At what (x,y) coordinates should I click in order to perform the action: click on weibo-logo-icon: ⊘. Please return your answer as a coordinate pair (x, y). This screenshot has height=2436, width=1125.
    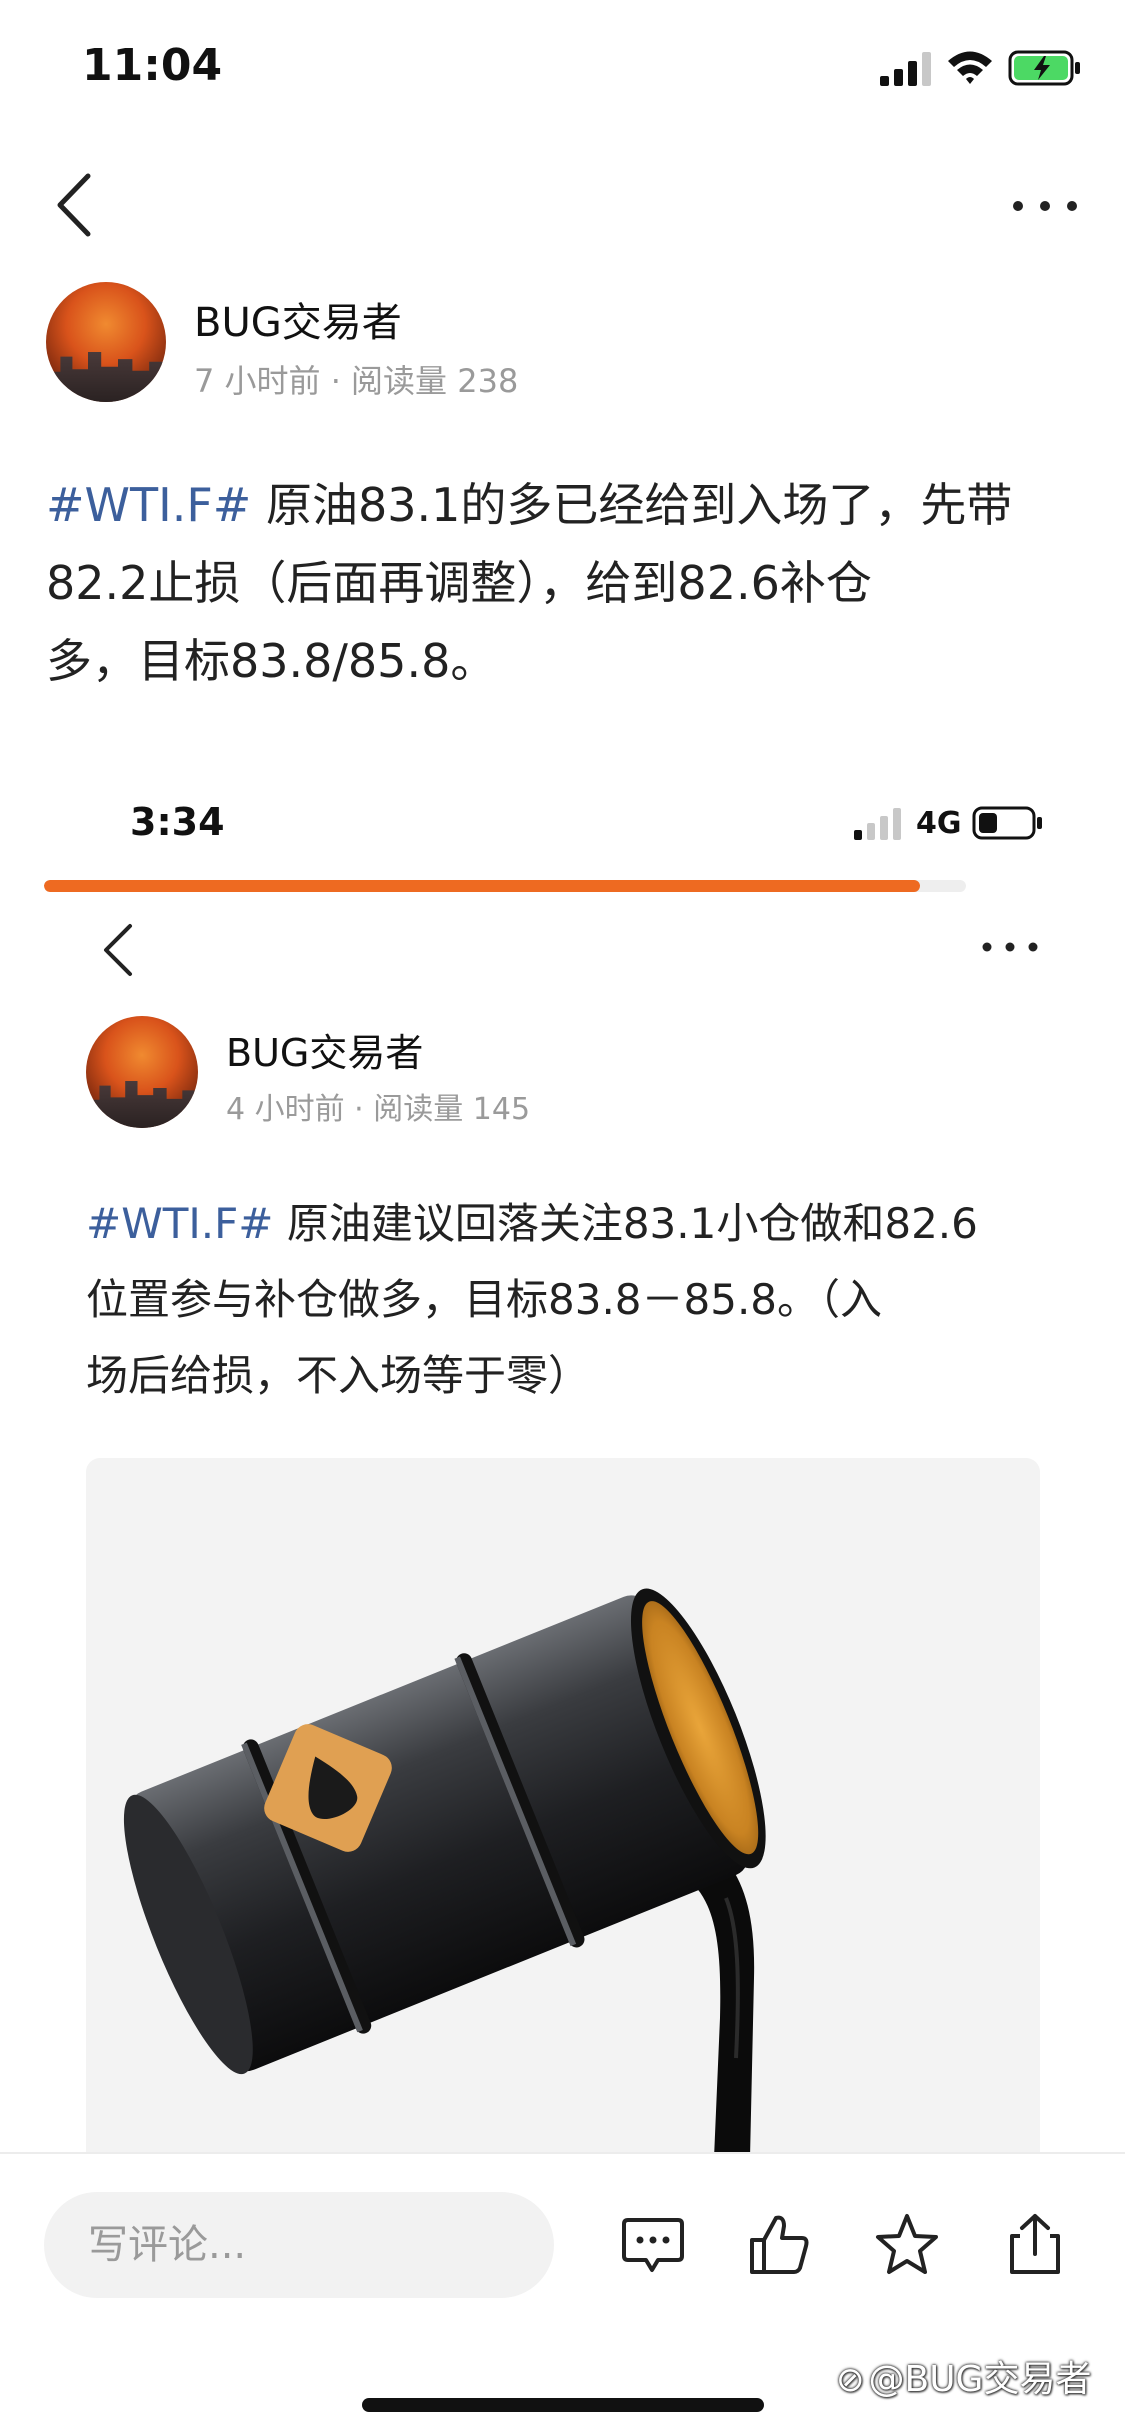
    Looking at the image, I should click on (850, 2380).